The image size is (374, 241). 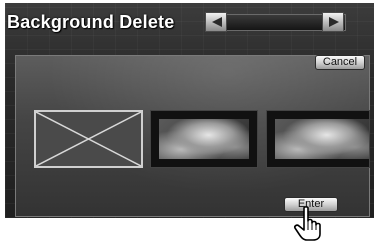 I want to click on thumbnail-none, so click(x=88, y=139).